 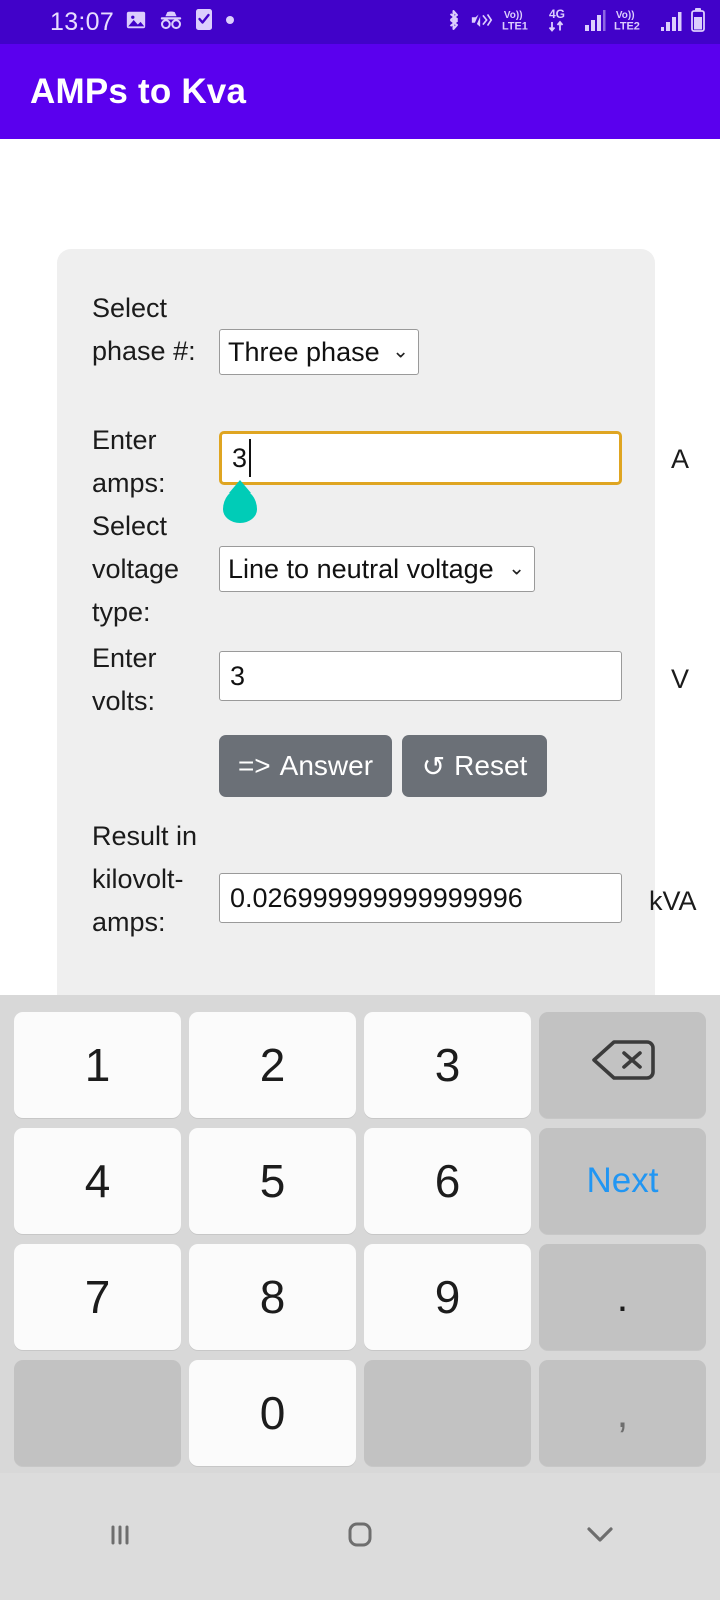 I want to click on result-label: Result in kilovolt-amps:, so click(x=145, y=879).